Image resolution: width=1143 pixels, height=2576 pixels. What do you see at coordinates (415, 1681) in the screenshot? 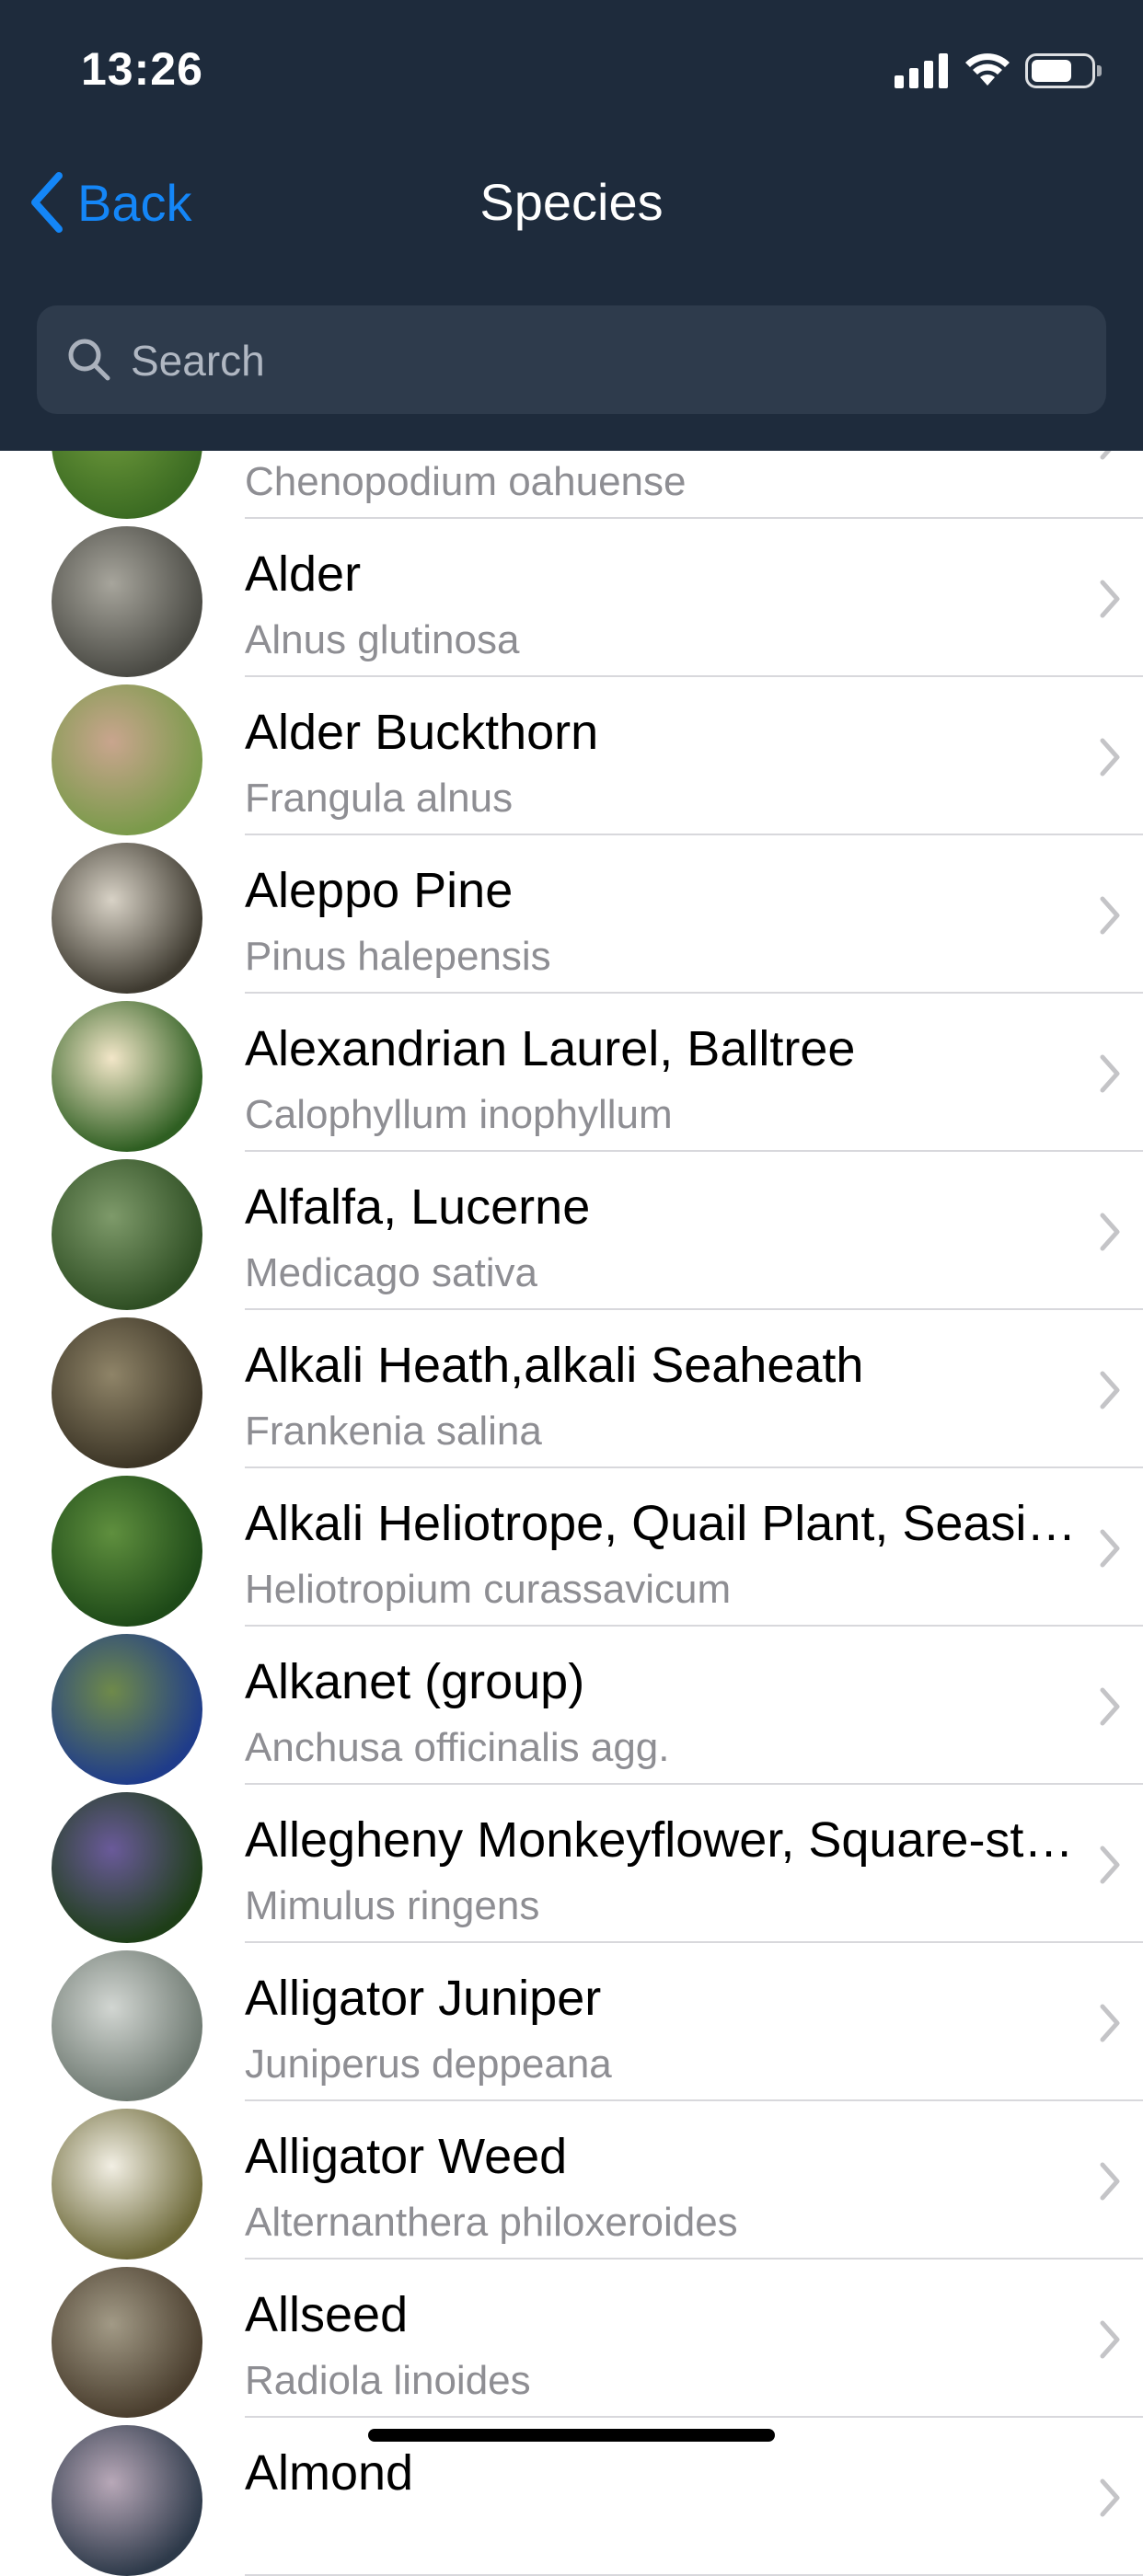
I see `species-common-name: Alkanet (group)` at bounding box center [415, 1681].